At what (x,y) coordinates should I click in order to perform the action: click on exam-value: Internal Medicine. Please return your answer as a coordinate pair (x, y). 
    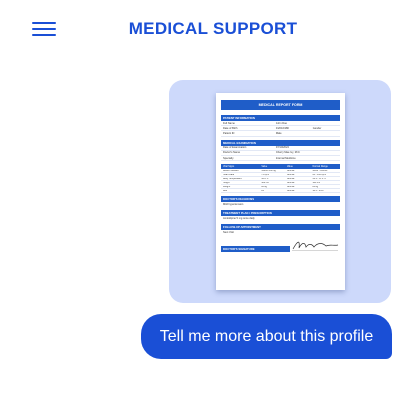
    Looking at the image, I should click on (285, 158).